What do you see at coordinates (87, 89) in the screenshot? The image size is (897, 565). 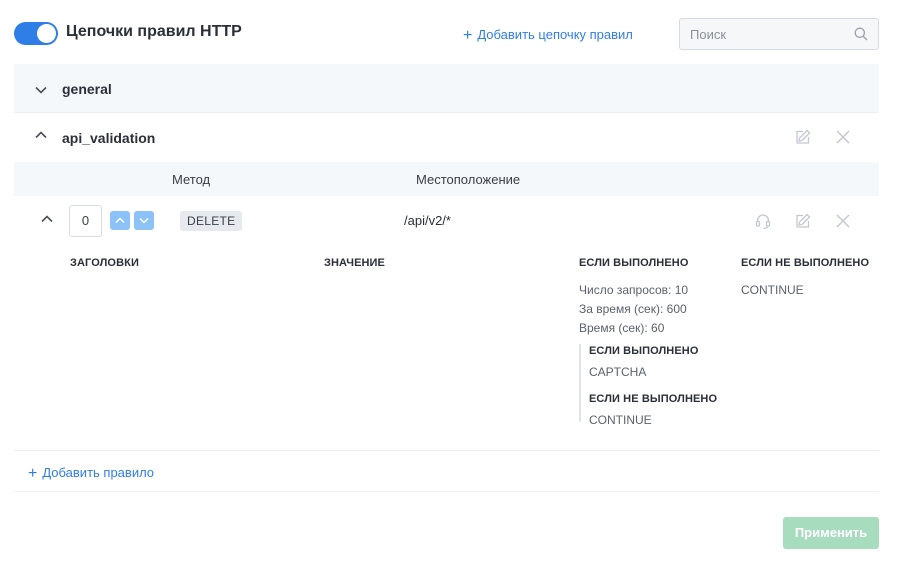 I see `chain-name-general: general` at bounding box center [87, 89].